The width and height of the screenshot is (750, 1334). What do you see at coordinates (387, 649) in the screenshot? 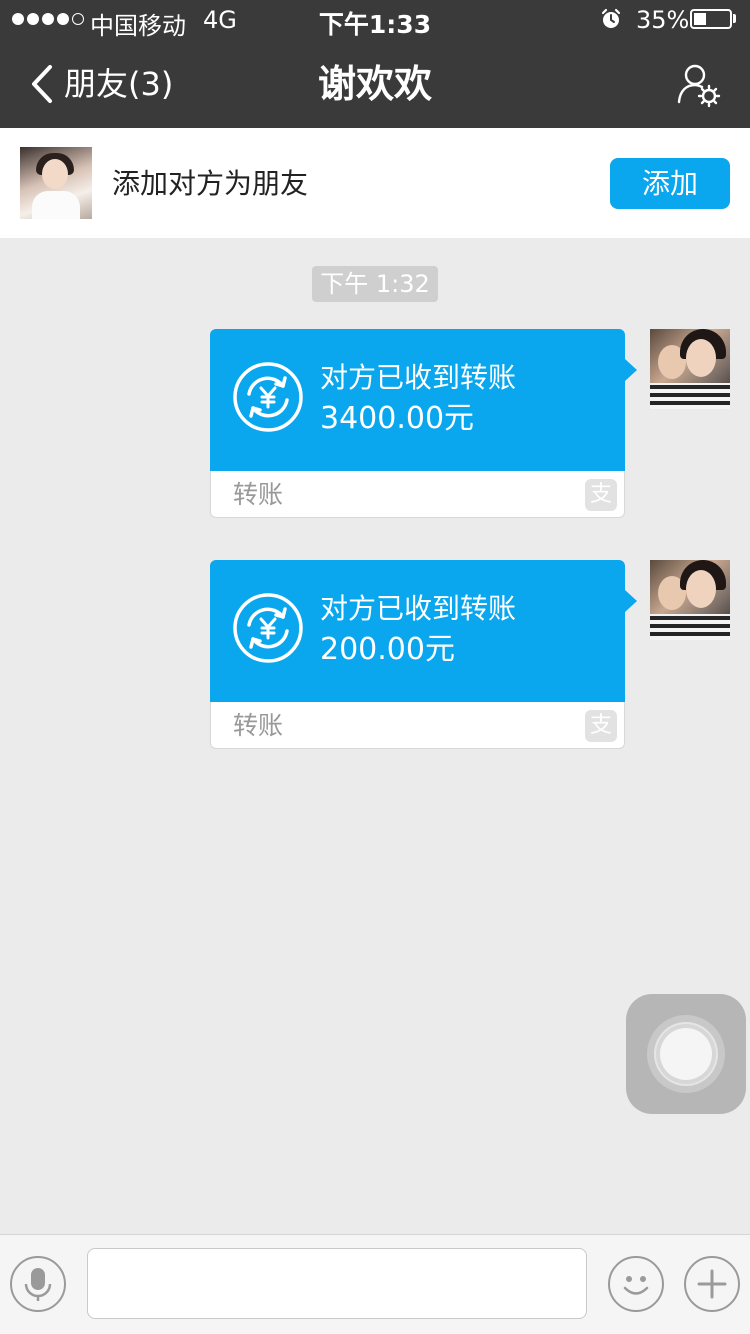
I see `transfer-amount: 200.00元` at bounding box center [387, 649].